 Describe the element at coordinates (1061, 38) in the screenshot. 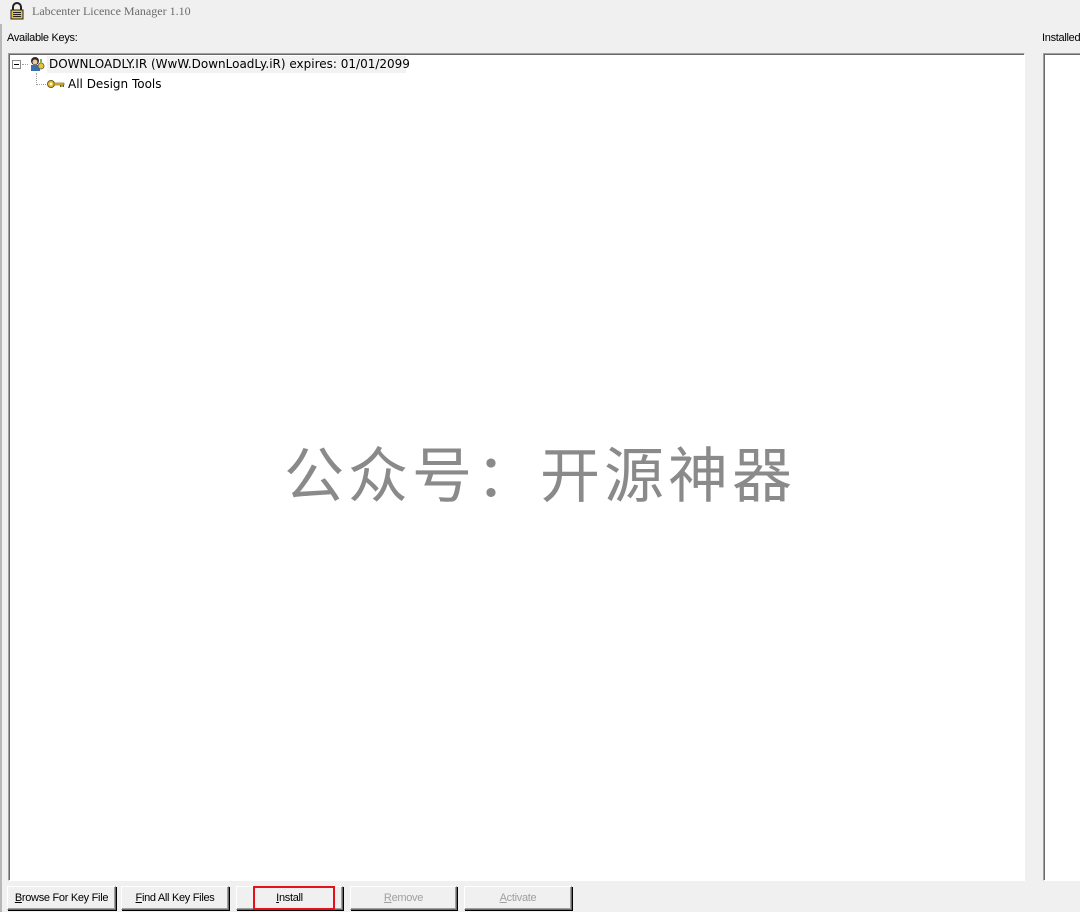

I see `installed-keys-label: Installed` at that location.